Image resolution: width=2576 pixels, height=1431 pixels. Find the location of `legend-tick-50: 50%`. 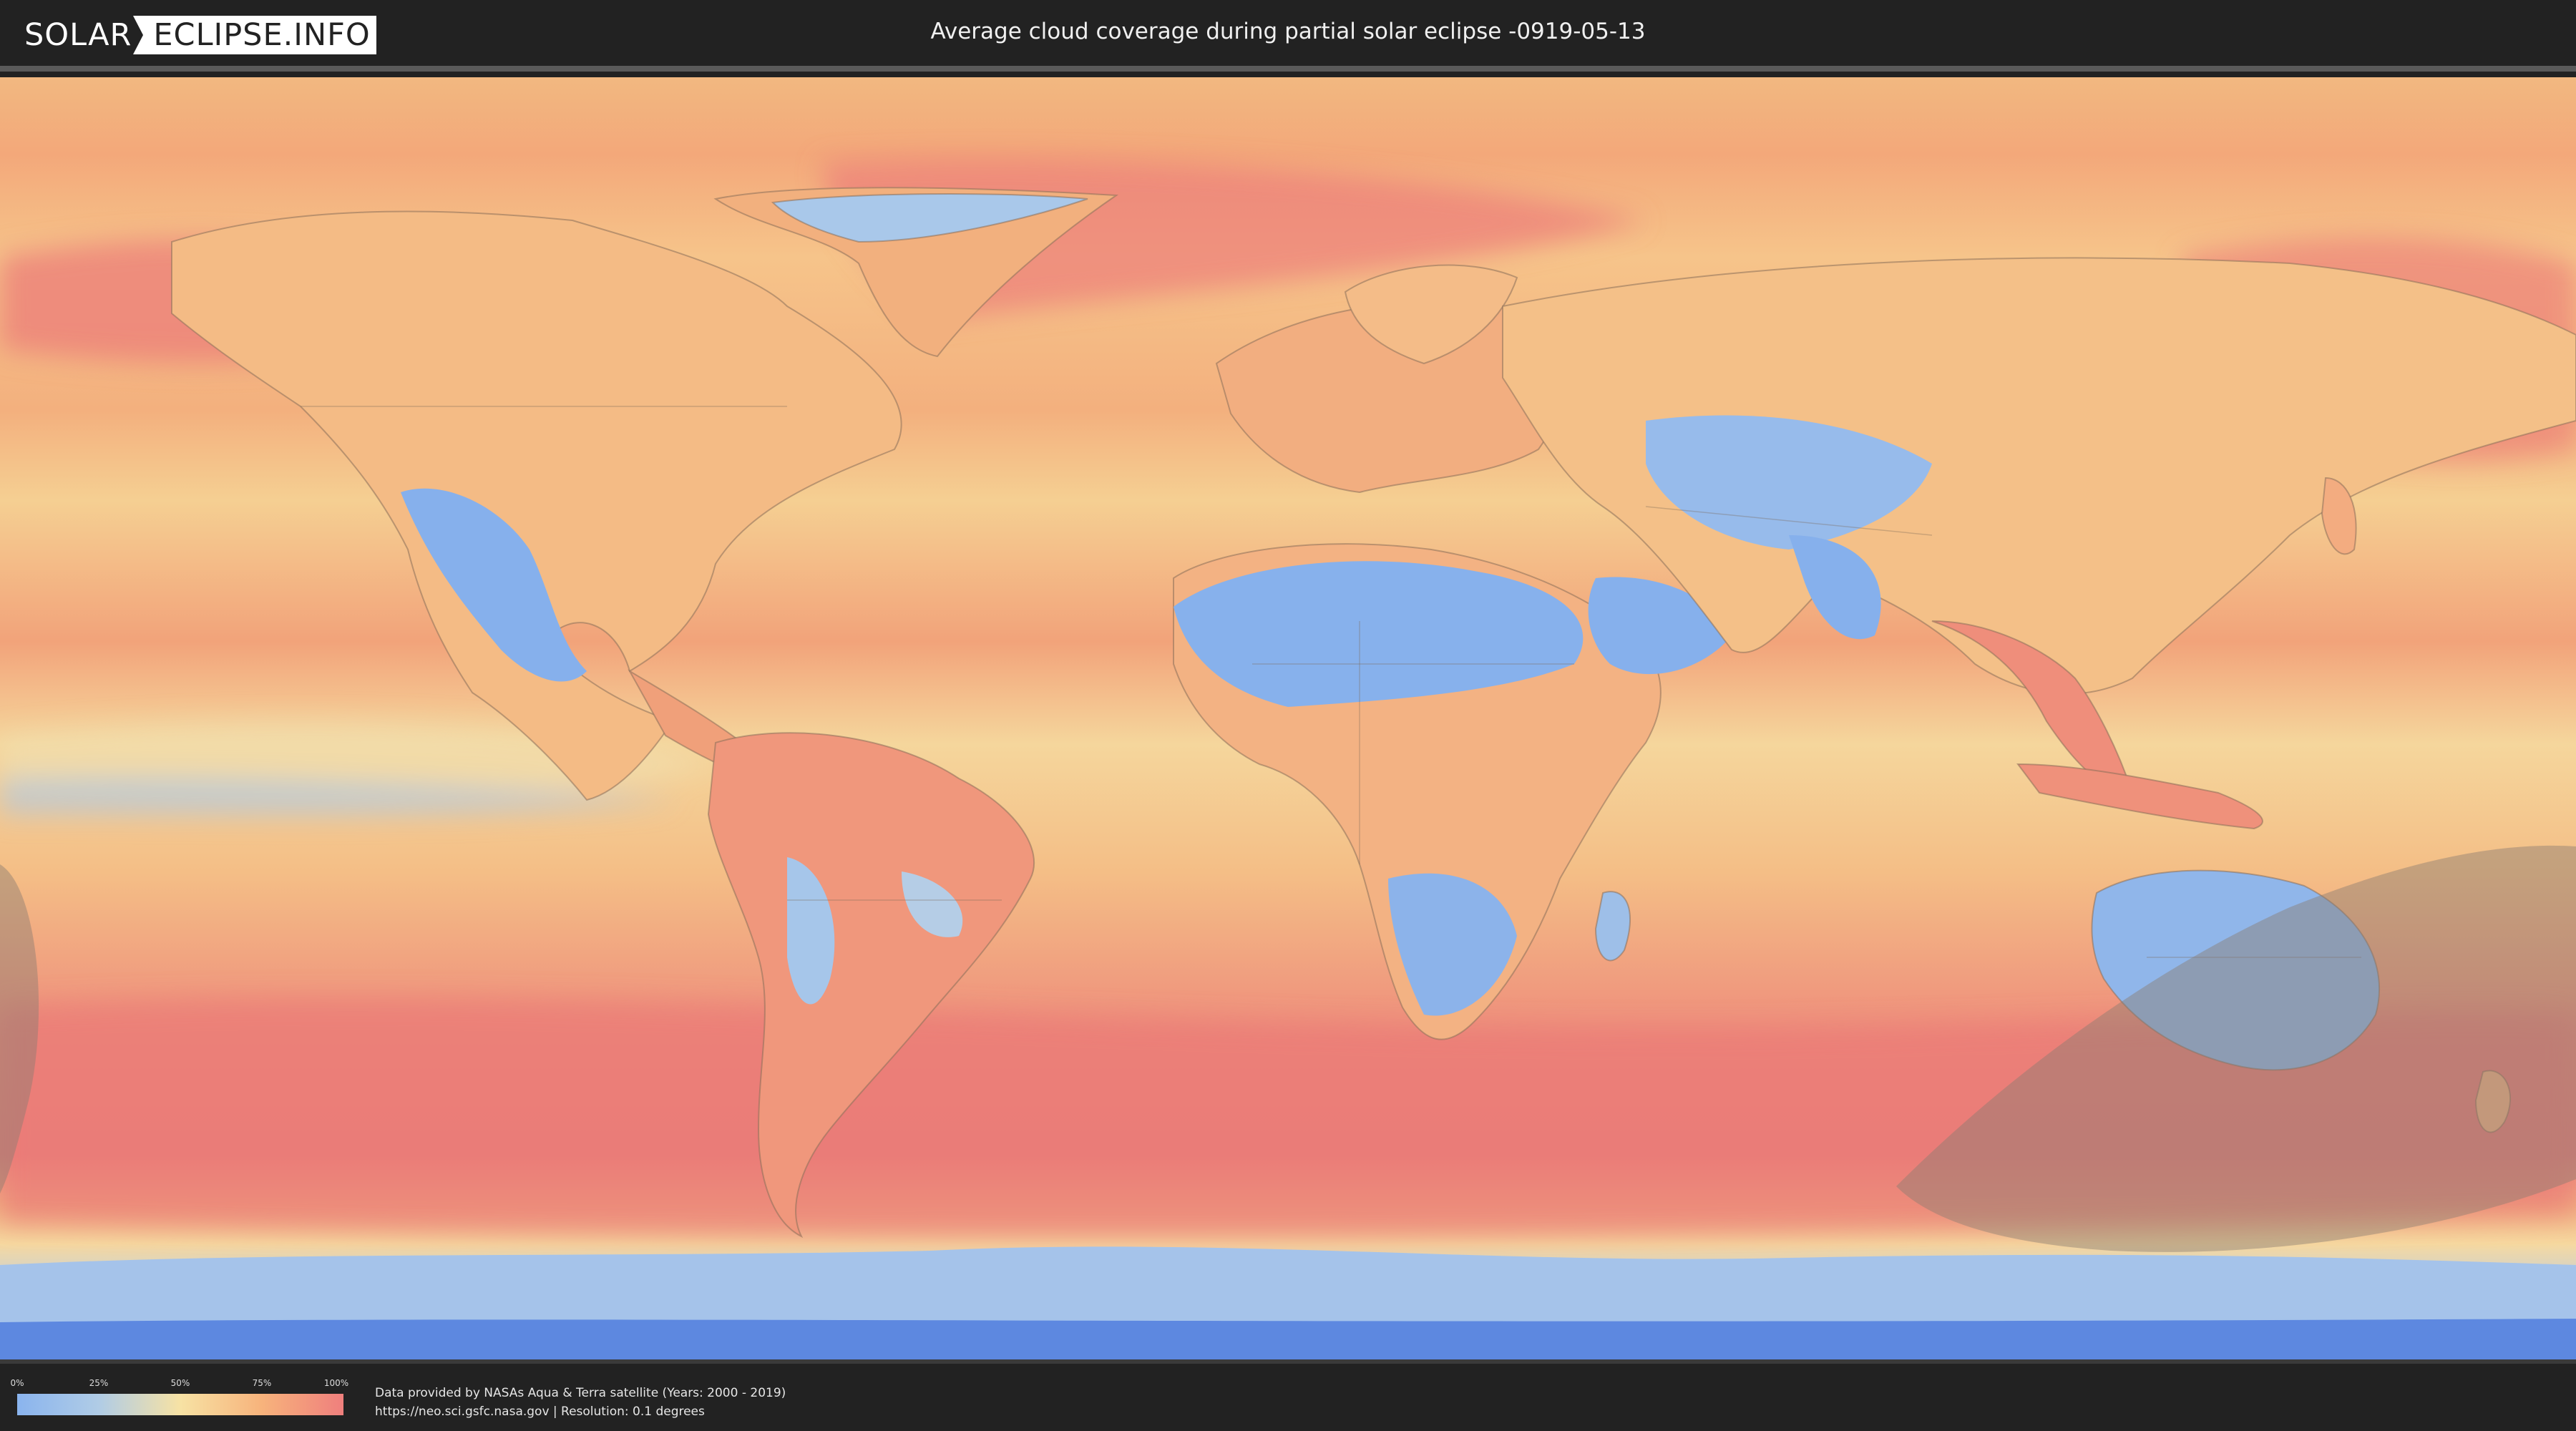

legend-tick-50: 50% is located at coordinates (180, 1383).